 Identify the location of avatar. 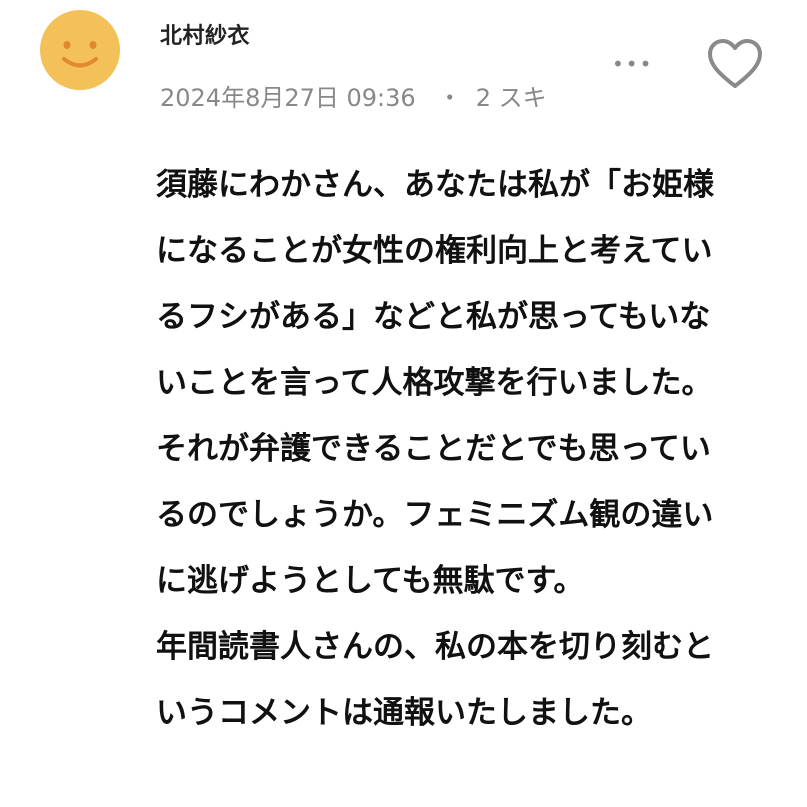
(80, 50).